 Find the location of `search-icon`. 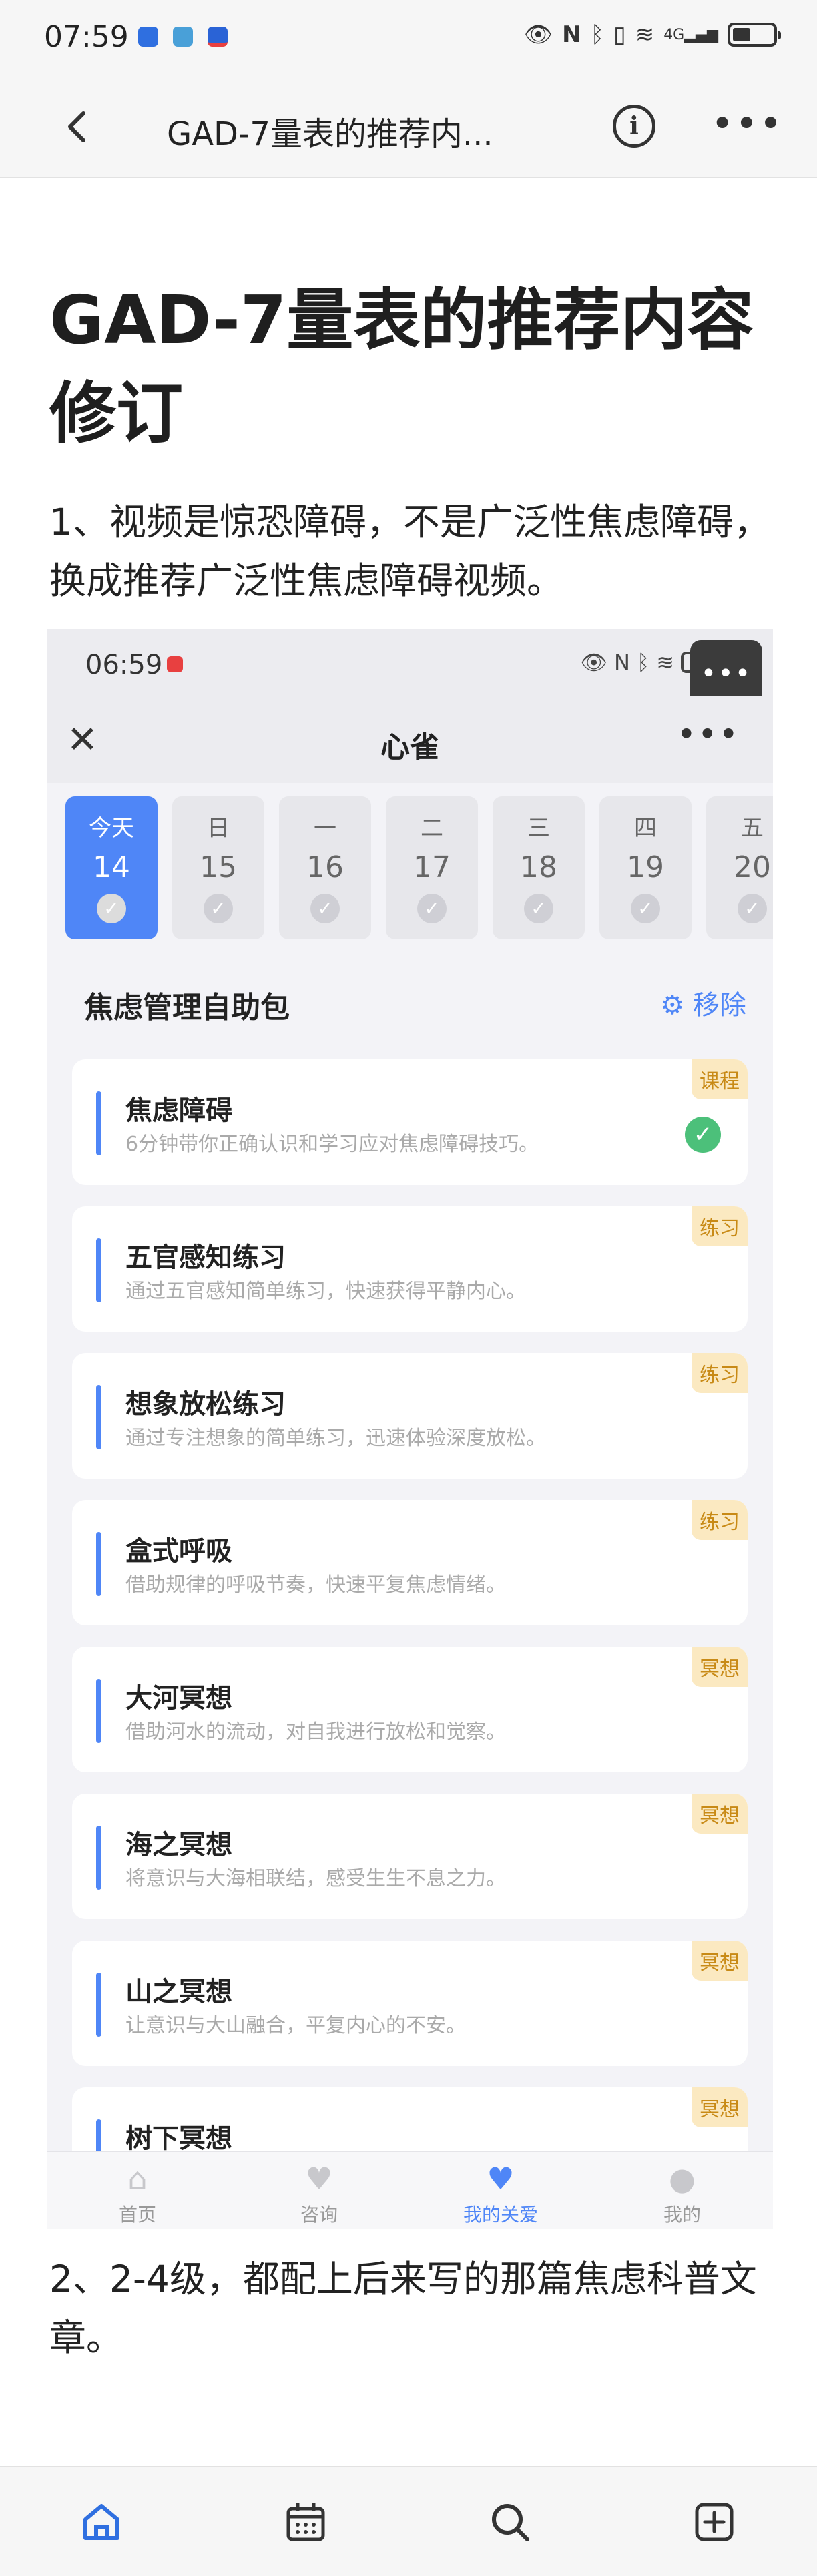

search-icon is located at coordinates (510, 2522).